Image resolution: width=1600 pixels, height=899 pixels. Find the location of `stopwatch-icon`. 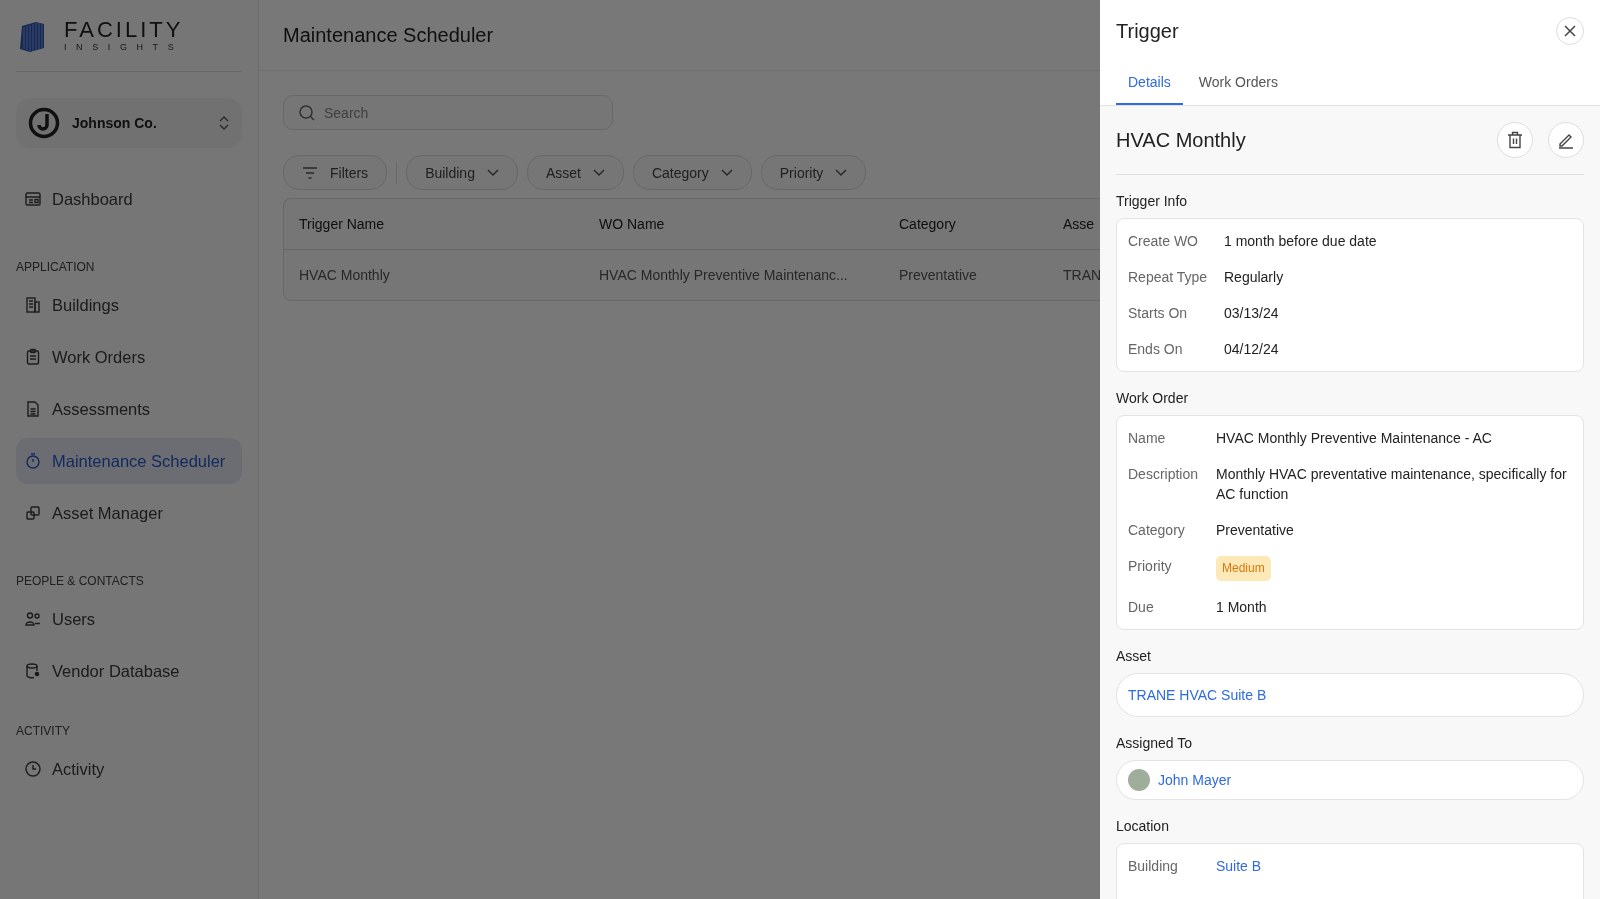

stopwatch-icon is located at coordinates (33, 461).